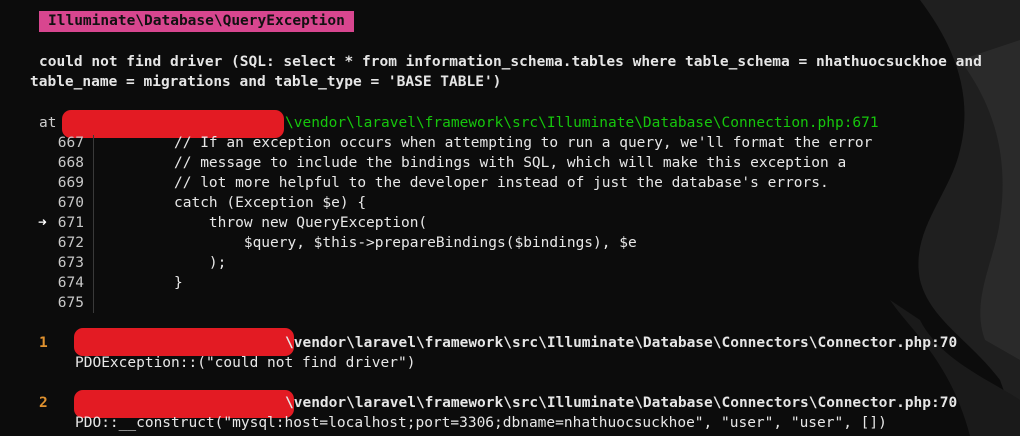 The image size is (1020, 436). I want to click on exception-location: at, so click(47, 123).